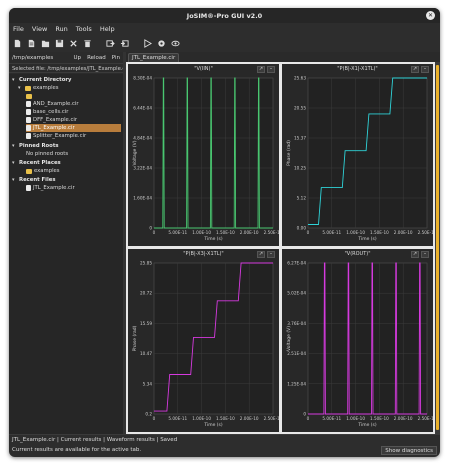 The image size is (449, 463). What do you see at coordinates (41, 80) in the screenshot?
I see `current-directory-header: ▾ Current Directory` at bounding box center [41, 80].